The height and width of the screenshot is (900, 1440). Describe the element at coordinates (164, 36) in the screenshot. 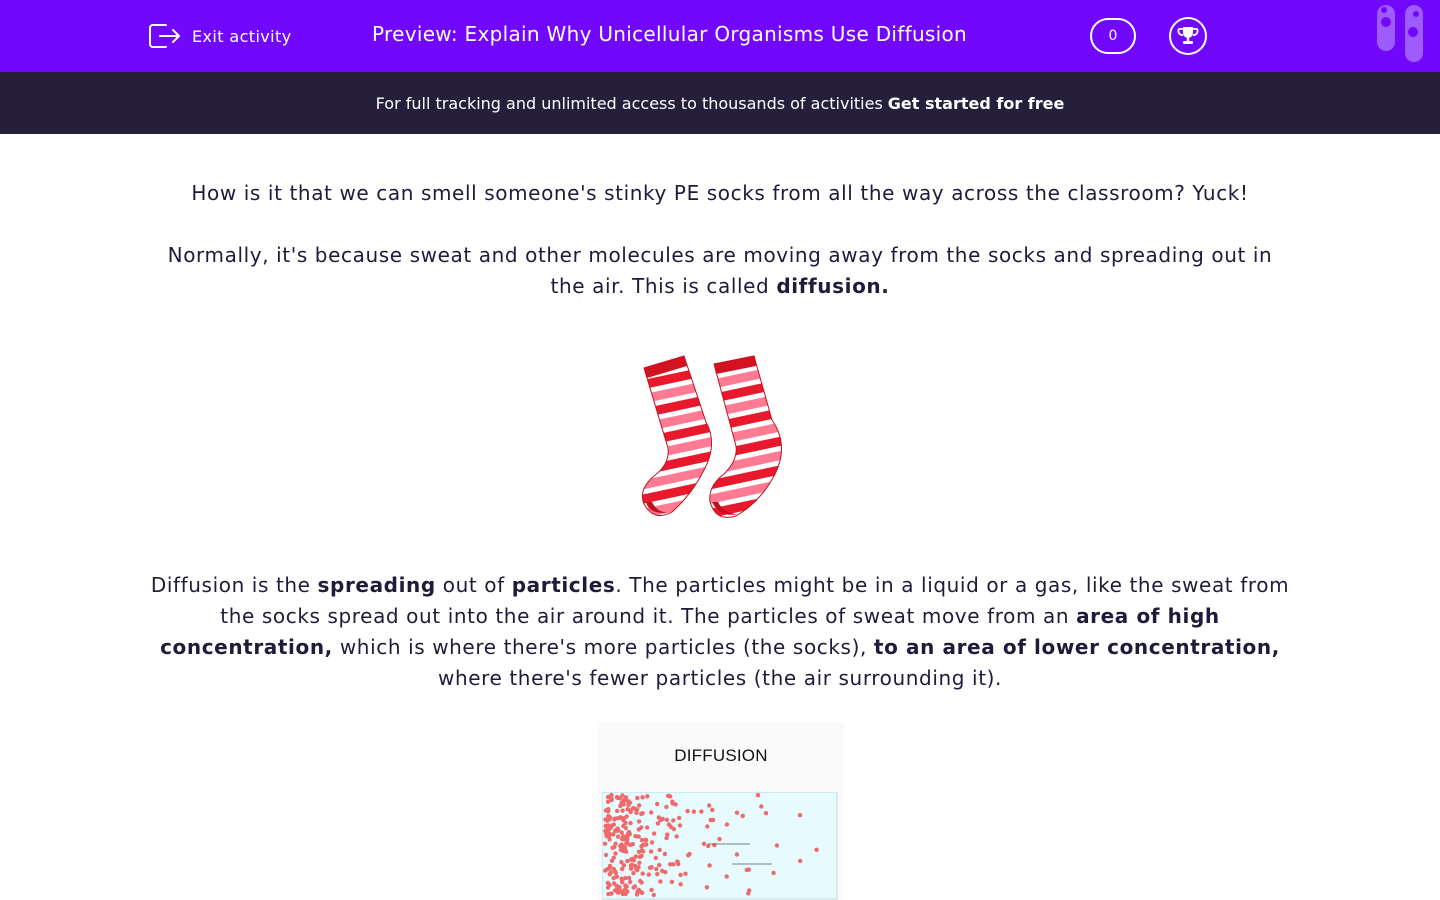

I see `exit-icon` at that location.